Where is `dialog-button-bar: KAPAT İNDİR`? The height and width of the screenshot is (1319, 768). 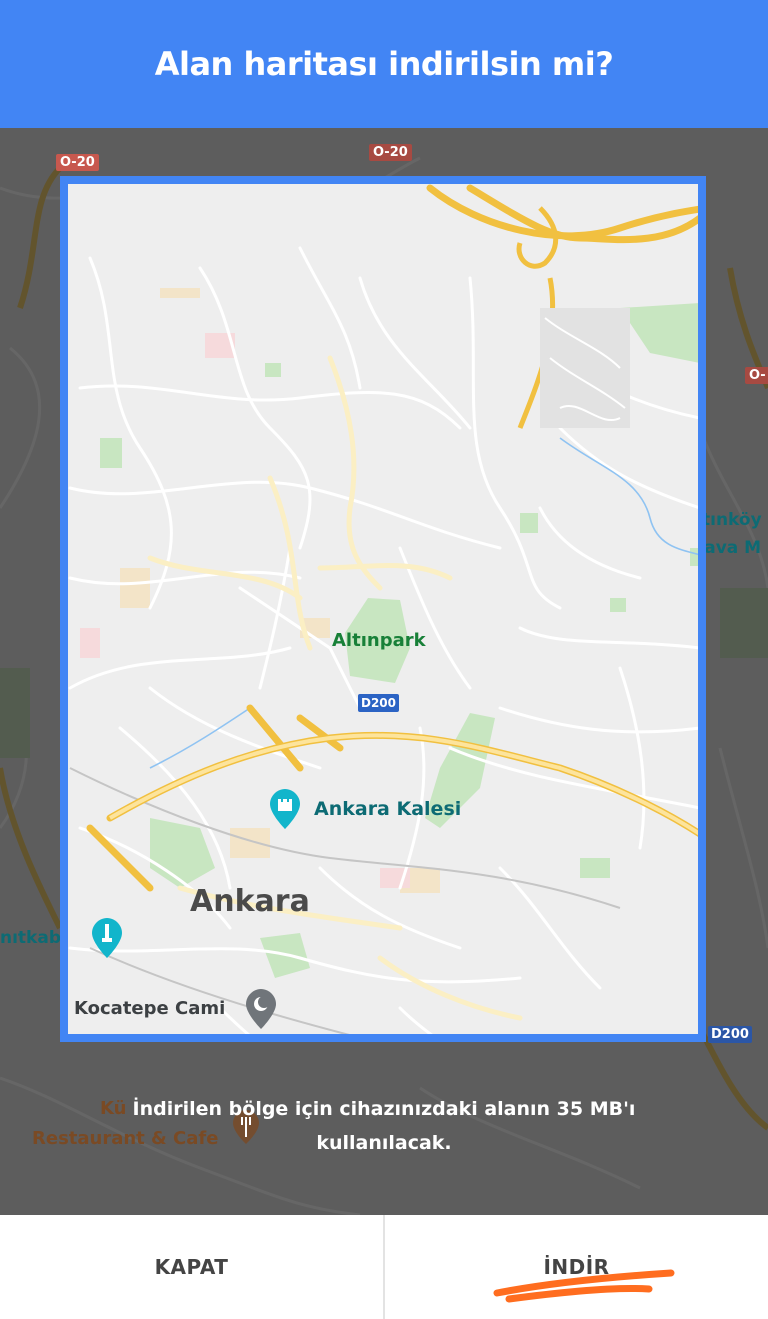
dialog-button-bar: KAPAT İNDİR is located at coordinates (384, 1267).